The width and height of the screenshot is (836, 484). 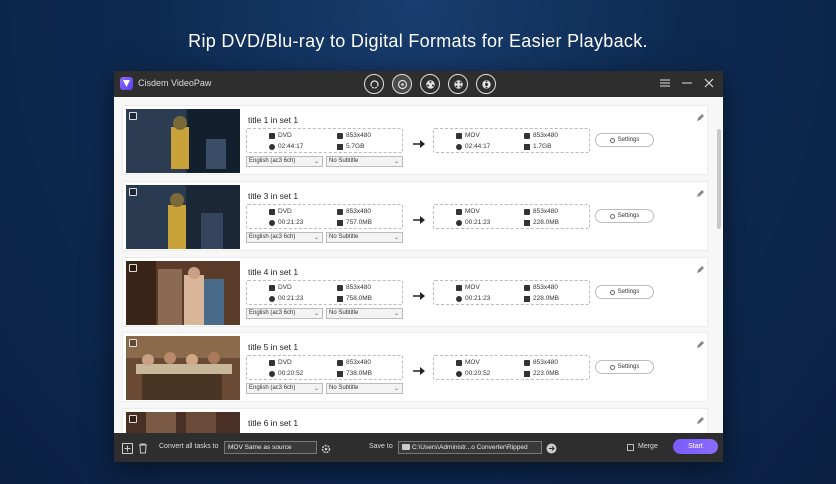 What do you see at coordinates (648, 446) in the screenshot?
I see `merge-label: Merge` at bounding box center [648, 446].